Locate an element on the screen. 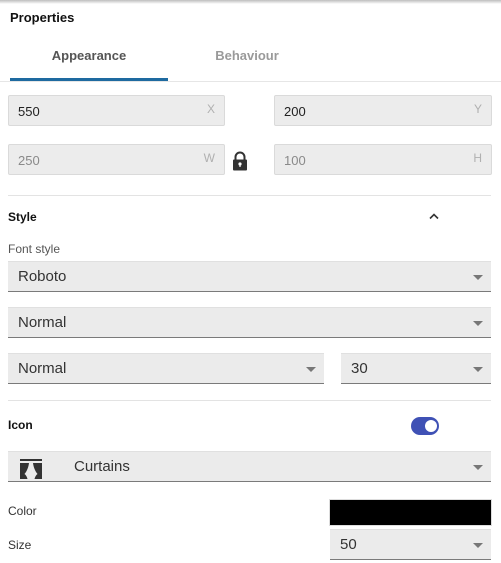  top-shadow is located at coordinates (250, 2).